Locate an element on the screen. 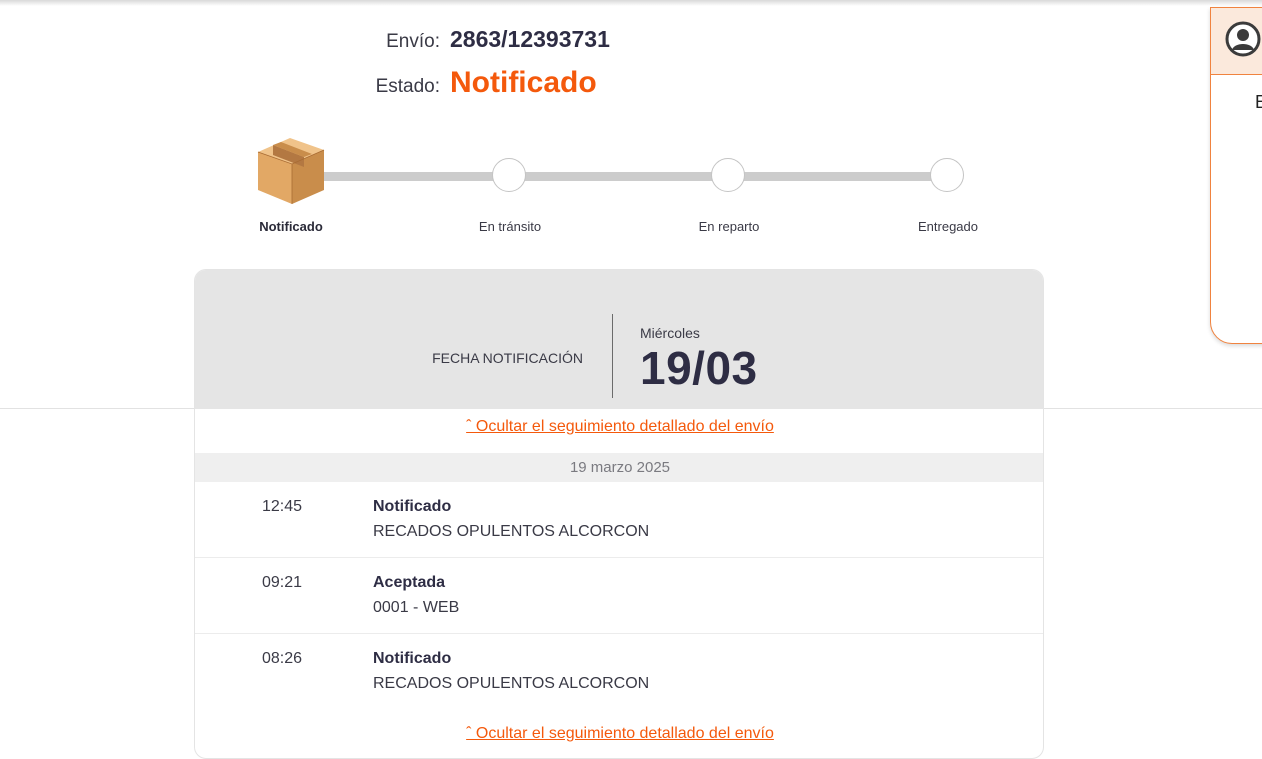 The height and width of the screenshot is (759, 1262). step-circle-en-transito is located at coordinates (509, 175).